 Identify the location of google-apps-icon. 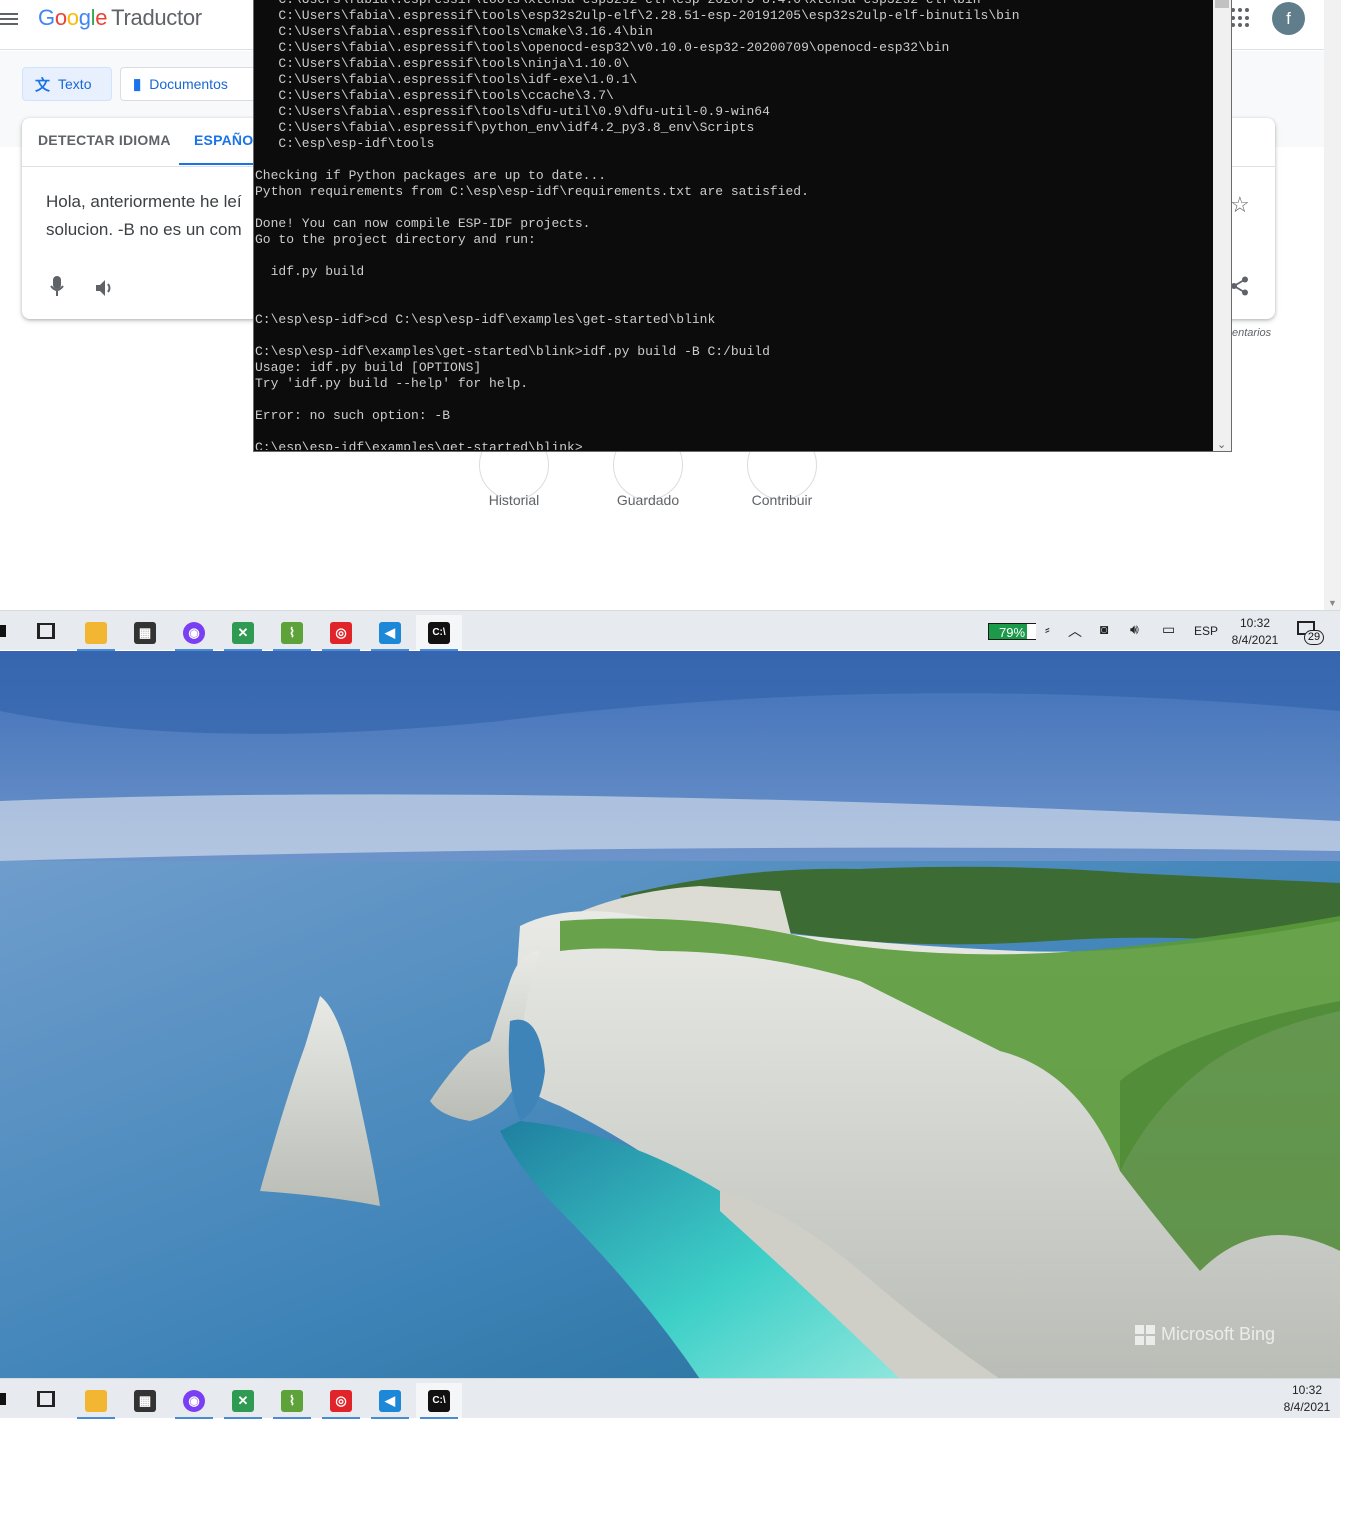
(1241, 18).